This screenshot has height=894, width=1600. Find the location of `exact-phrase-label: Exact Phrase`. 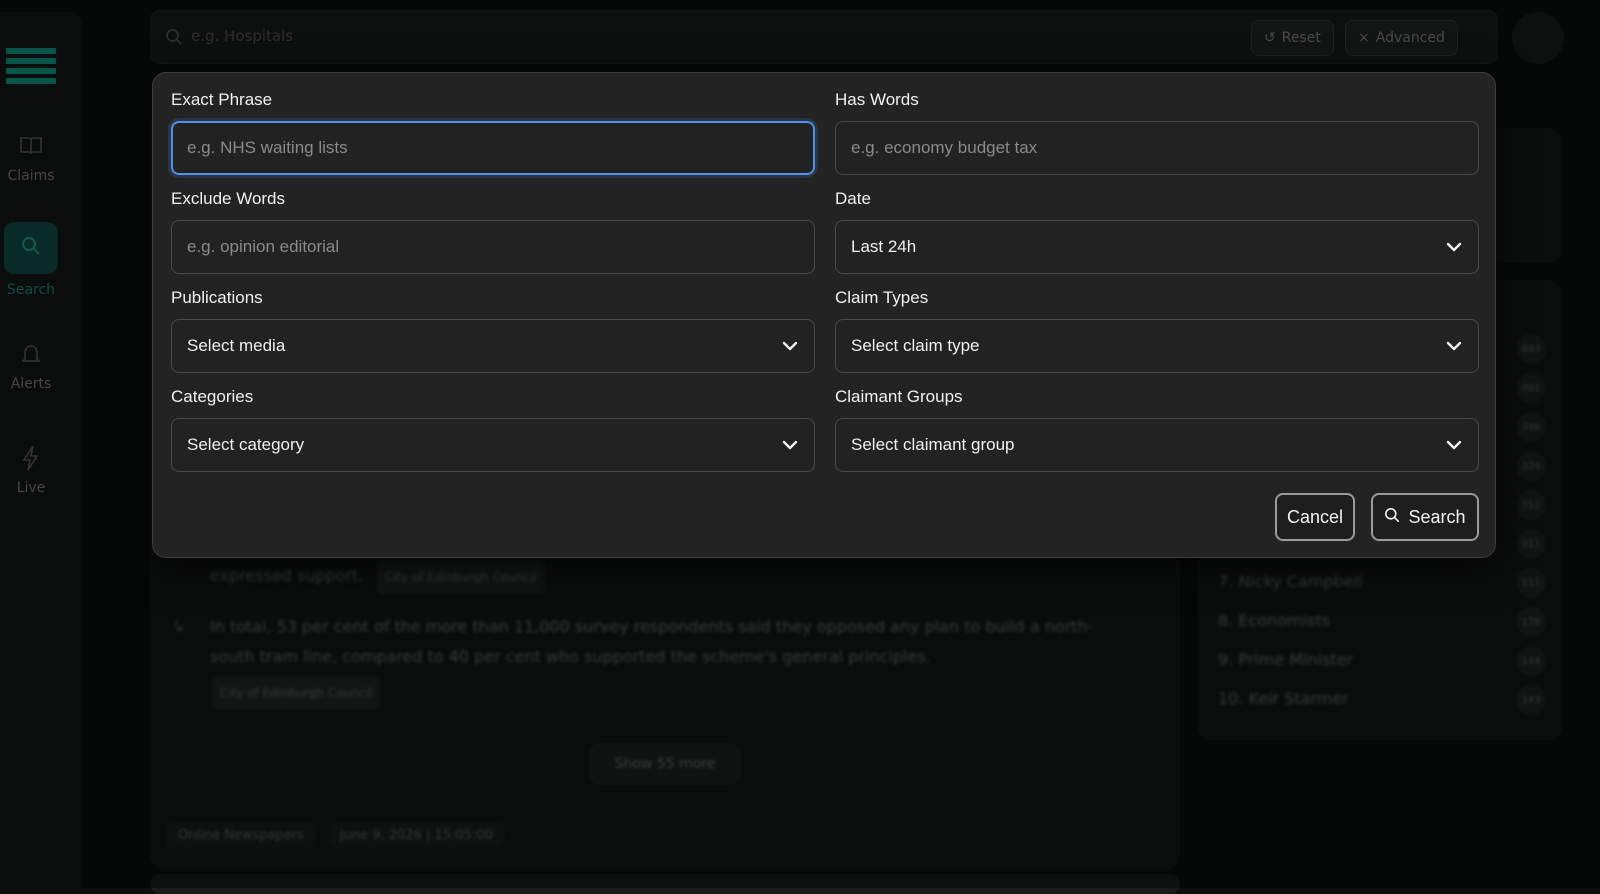

exact-phrase-label: Exact Phrase is located at coordinates (493, 100).